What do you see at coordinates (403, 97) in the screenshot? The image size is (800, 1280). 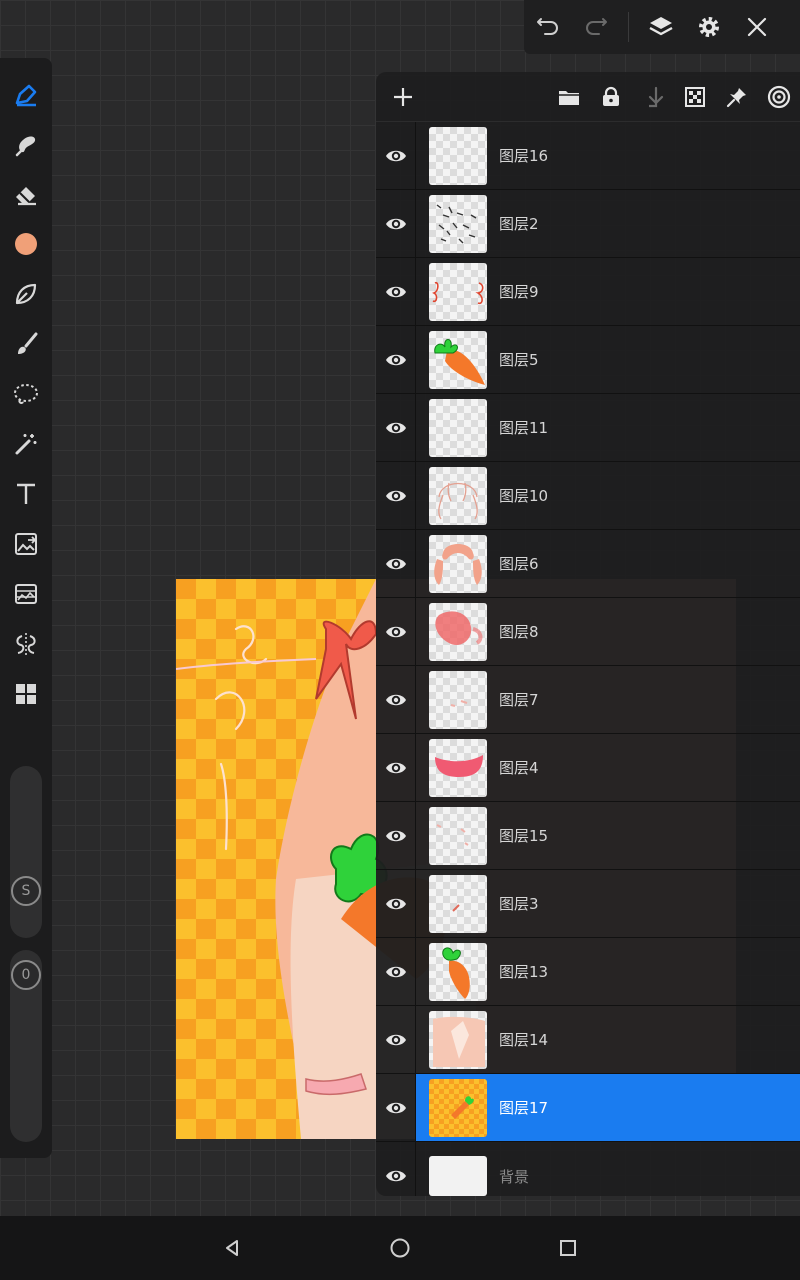 I see `add-layer-button` at bounding box center [403, 97].